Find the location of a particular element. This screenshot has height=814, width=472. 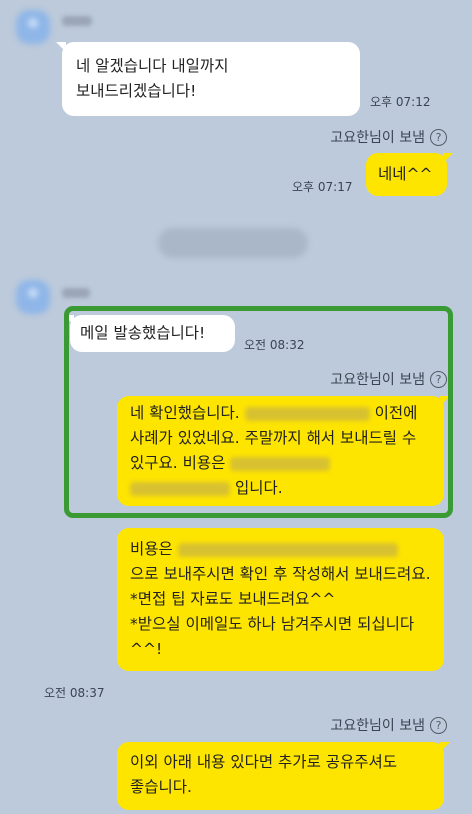

message-text: 네 확인했습니다. is located at coordinates (185, 413).